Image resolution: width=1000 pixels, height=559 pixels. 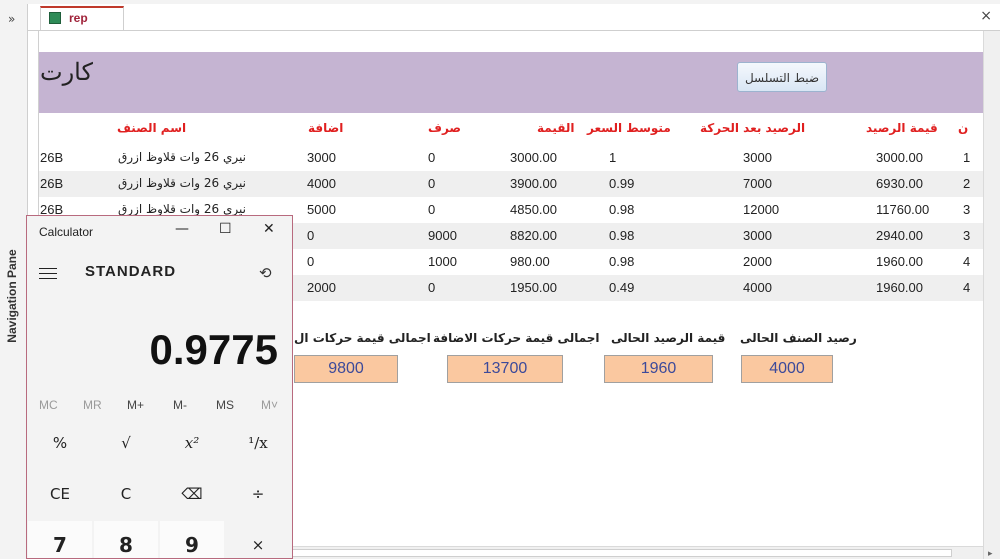 I want to click on memory-list-button: M˅, so click(x=269, y=405).